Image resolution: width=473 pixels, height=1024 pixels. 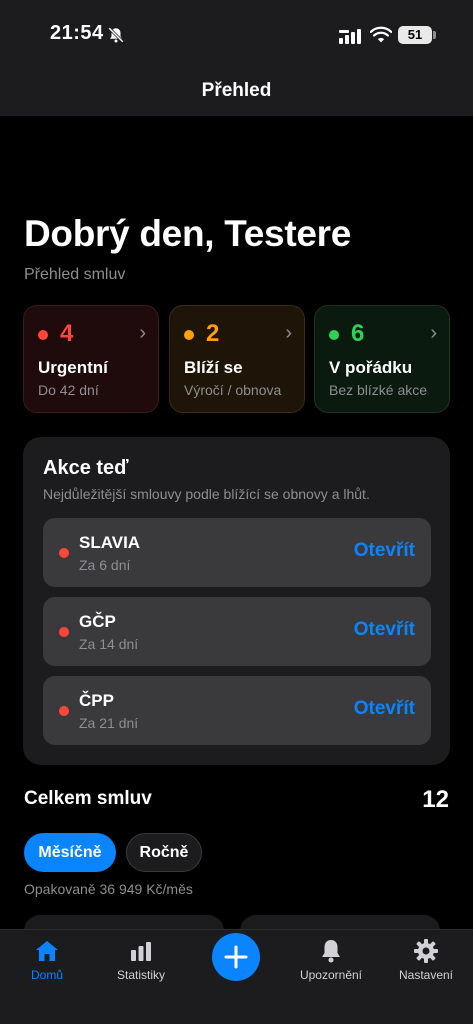 What do you see at coordinates (213, 333) in the screenshot?
I see `soon-count: 2` at bounding box center [213, 333].